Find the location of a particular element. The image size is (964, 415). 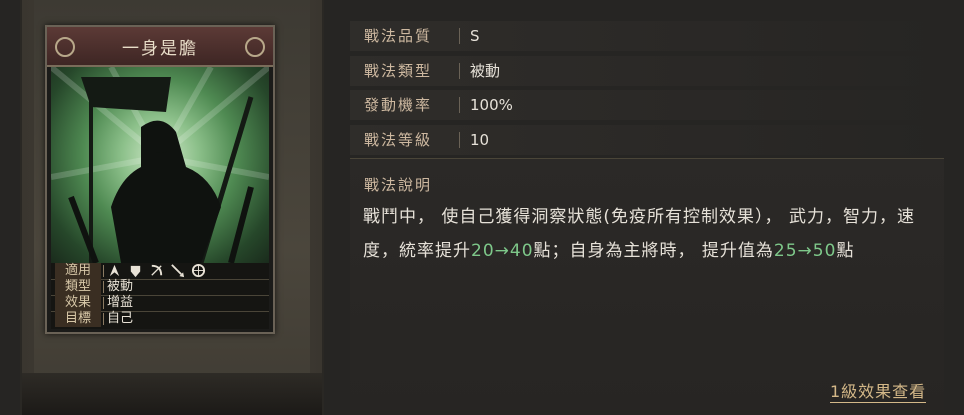

wheel-icon is located at coordinates (198, 270).